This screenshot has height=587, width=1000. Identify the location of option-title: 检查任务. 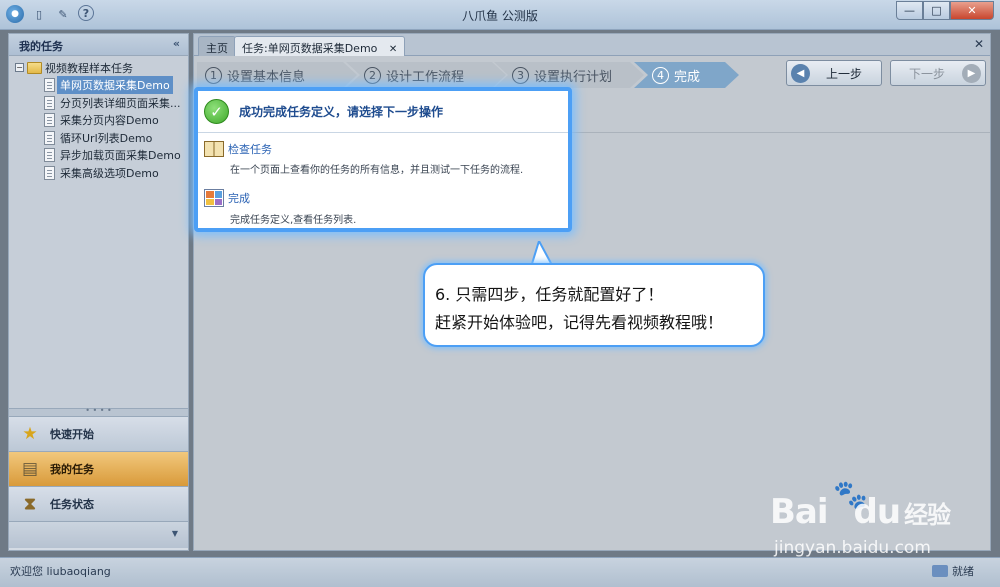
(250, 149).